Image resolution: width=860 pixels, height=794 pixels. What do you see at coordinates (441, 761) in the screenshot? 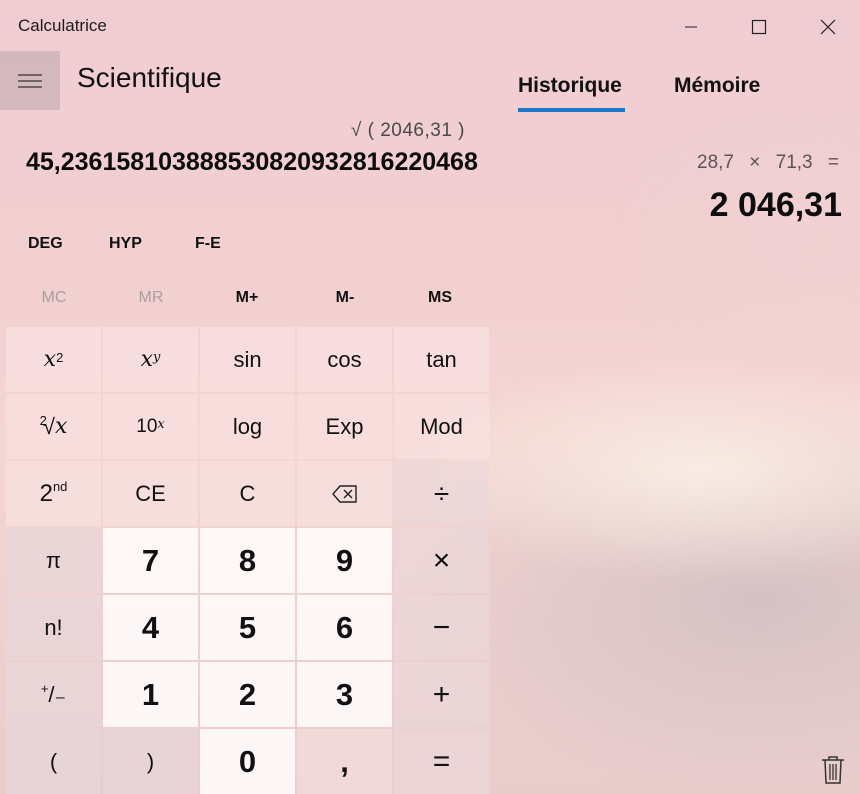
I see `equals-button: =` at bounding box center [441, 761].